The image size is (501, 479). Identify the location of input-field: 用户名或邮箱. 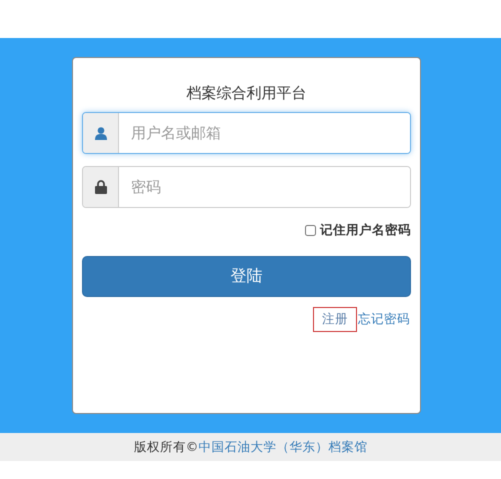
(246, 133).